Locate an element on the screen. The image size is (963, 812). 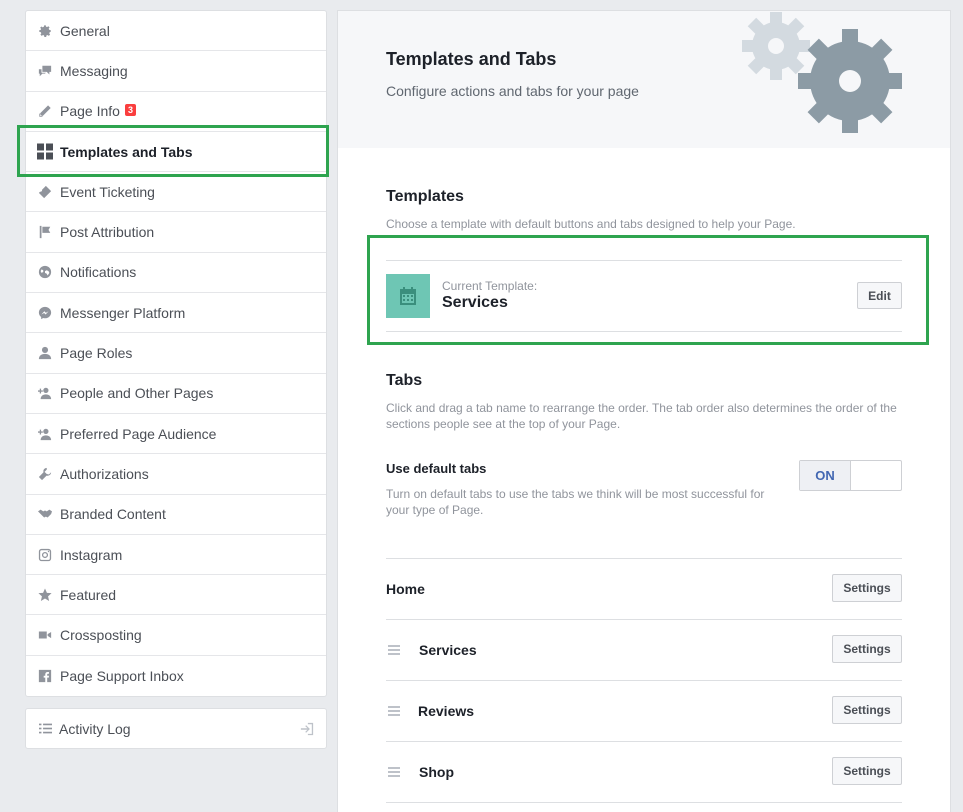
template-icon is located at coordinates (408, 296).